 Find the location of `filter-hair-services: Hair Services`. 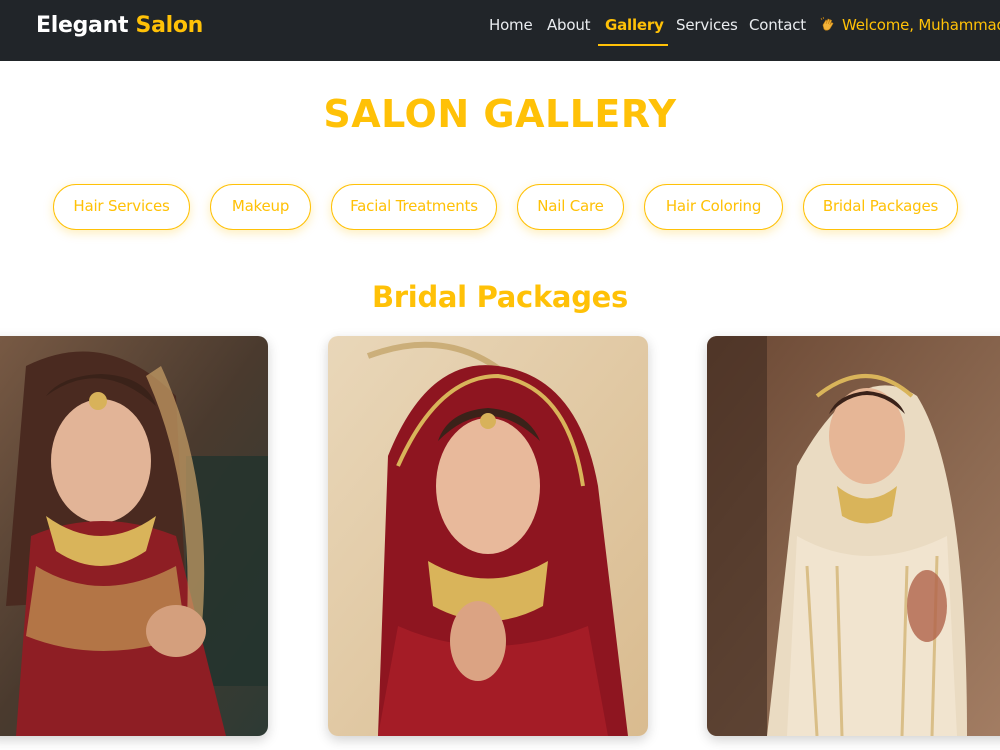

filter-hair-services: Hair Services is located at coordinates (121, 207).